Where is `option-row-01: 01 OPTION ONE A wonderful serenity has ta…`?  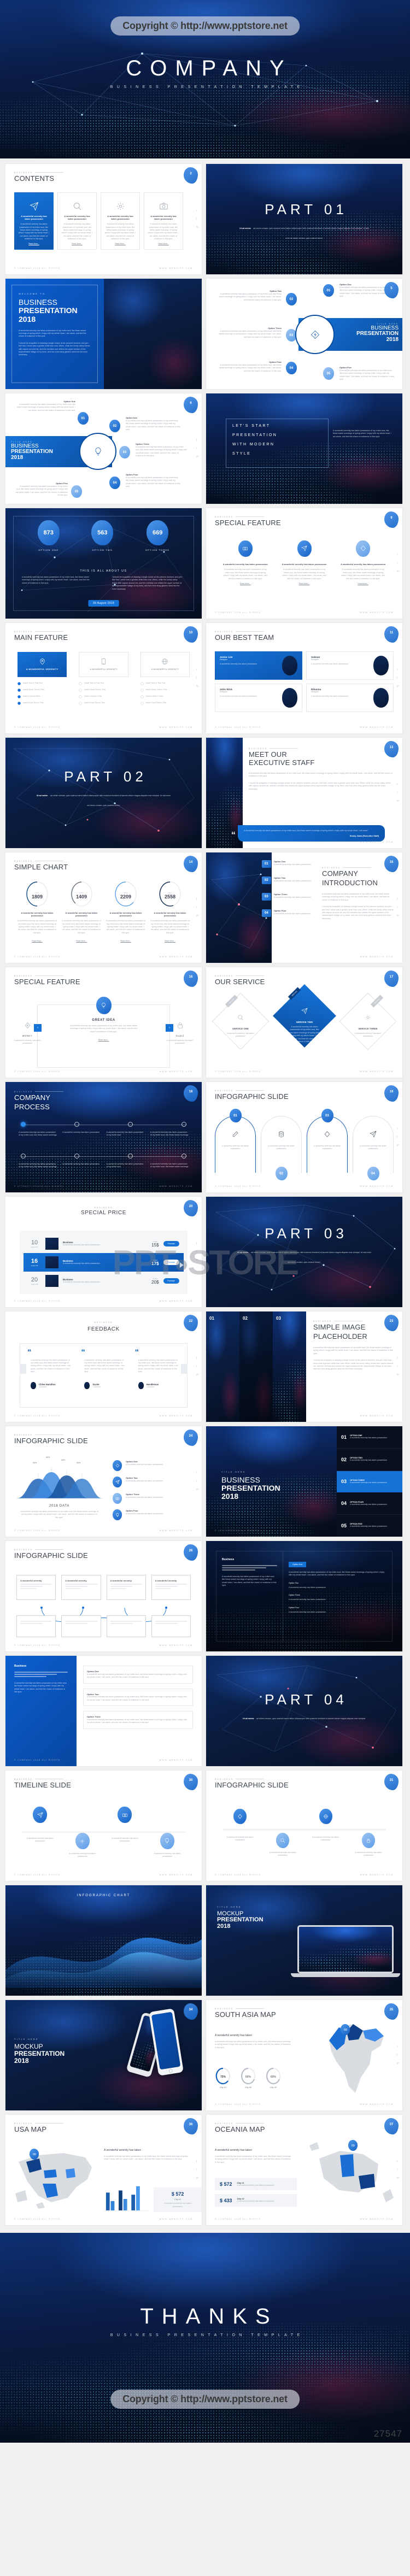 option-row-01: 01 OPTION ONE A wonderful serenity has ta… is located at coordinates (369, 1438).